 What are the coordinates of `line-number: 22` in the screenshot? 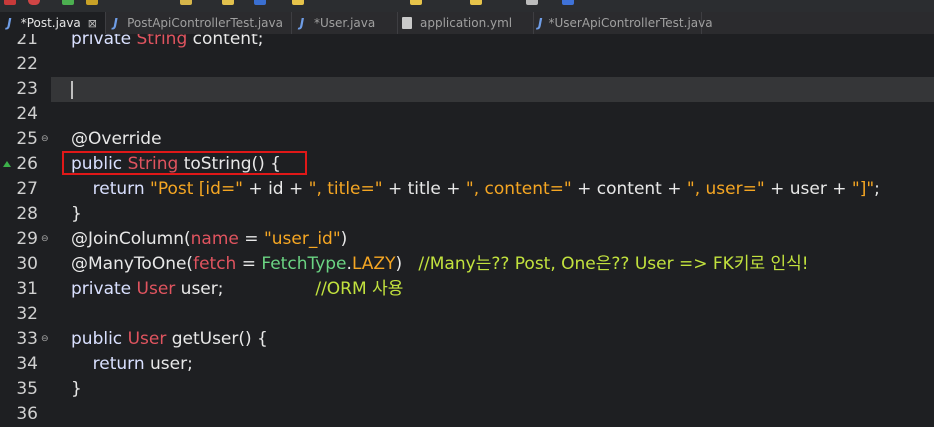 It's located at (27, 64).